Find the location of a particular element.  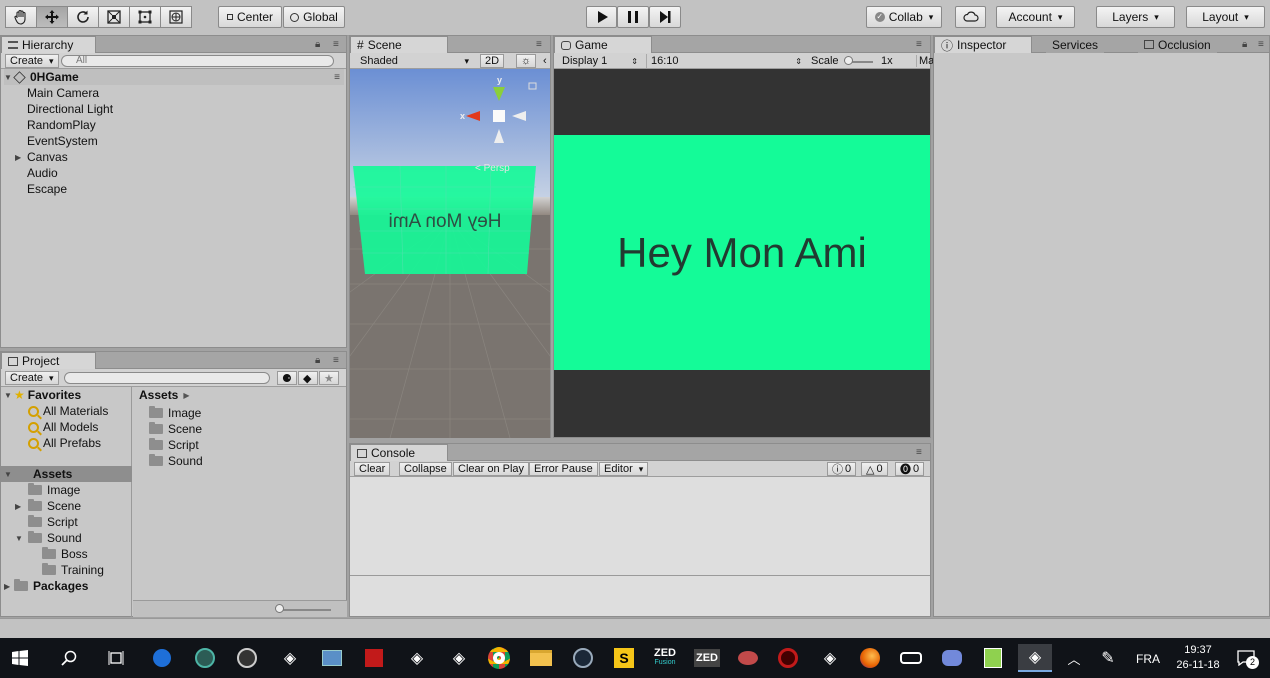

tab-inspector: ⓘ Inspector is located at coordinates (983, 44).